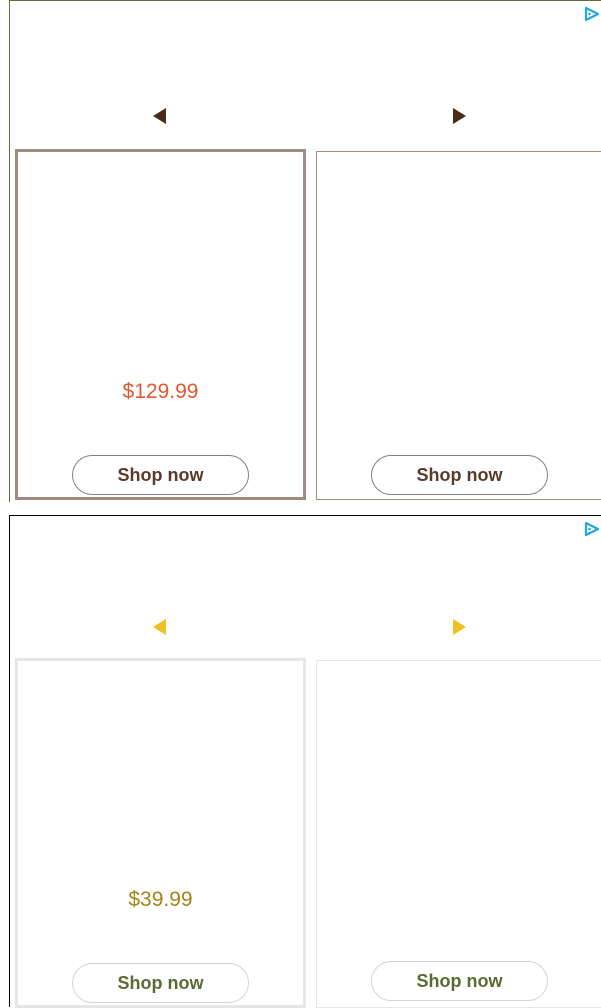 The width and height of the screenshot is (601, 1008). Describe the element at coordinates (160, 391) in the screenshot. I see `product-price: $129.99` at that location.